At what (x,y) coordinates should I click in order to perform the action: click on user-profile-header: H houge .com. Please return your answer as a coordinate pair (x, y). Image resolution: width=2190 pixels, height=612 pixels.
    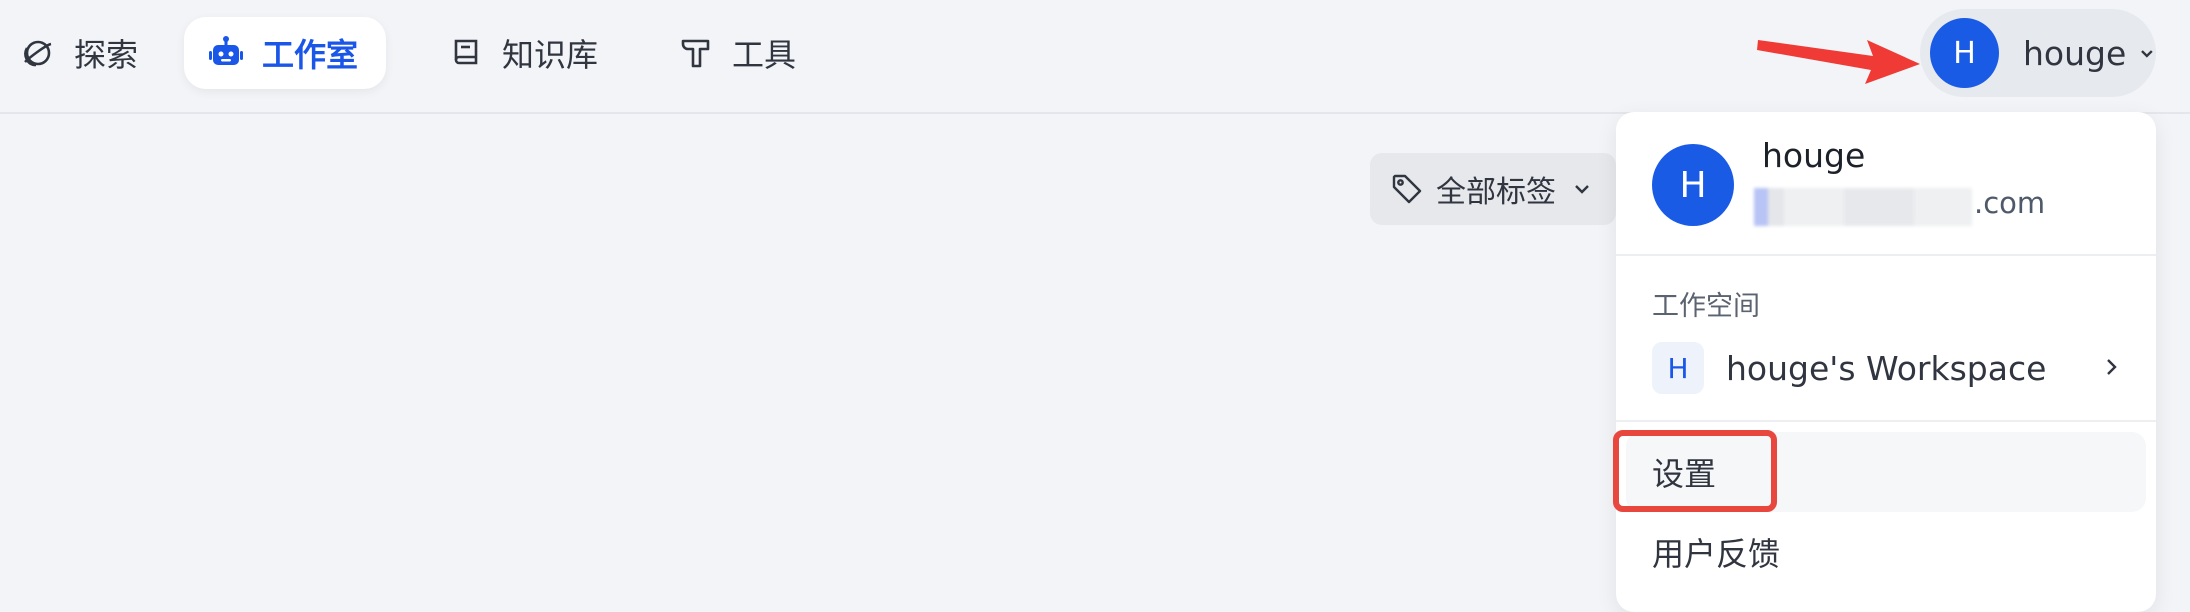
    Looking at the image, I should click on (1886, 184).